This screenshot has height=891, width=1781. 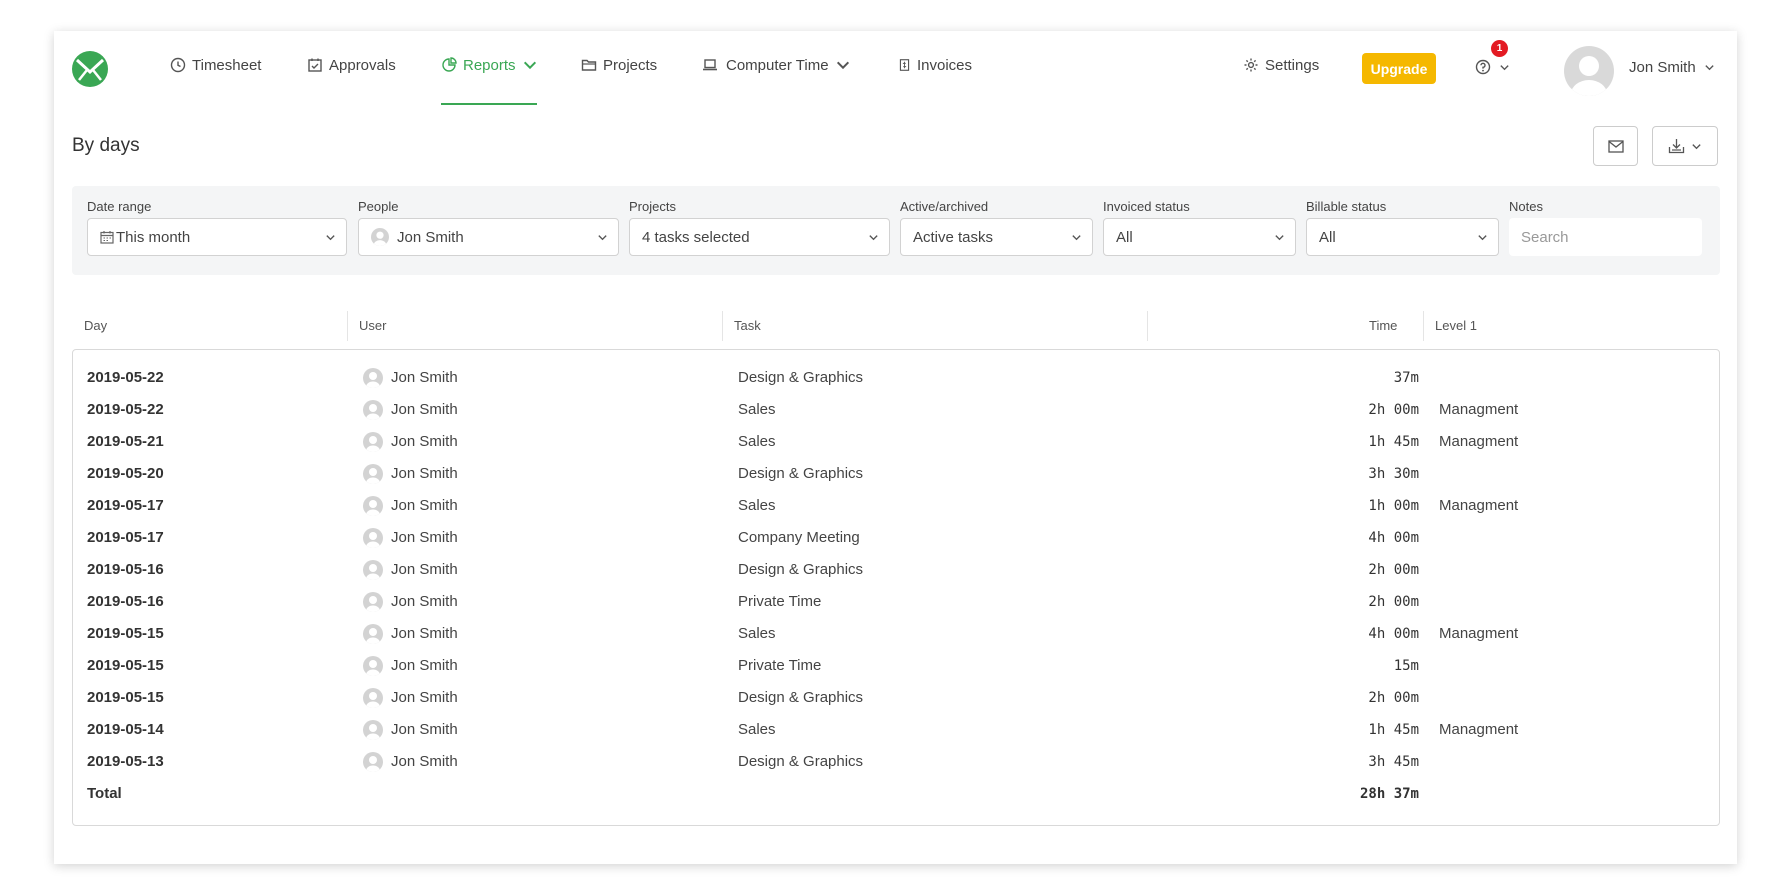 I want to click on column-header-time: Time, so click(x=1383, y=326).